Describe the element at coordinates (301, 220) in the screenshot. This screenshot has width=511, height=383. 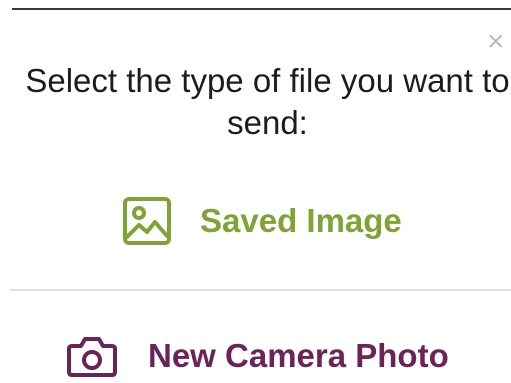
I see `saved-image-label: Saved Image` at that location.